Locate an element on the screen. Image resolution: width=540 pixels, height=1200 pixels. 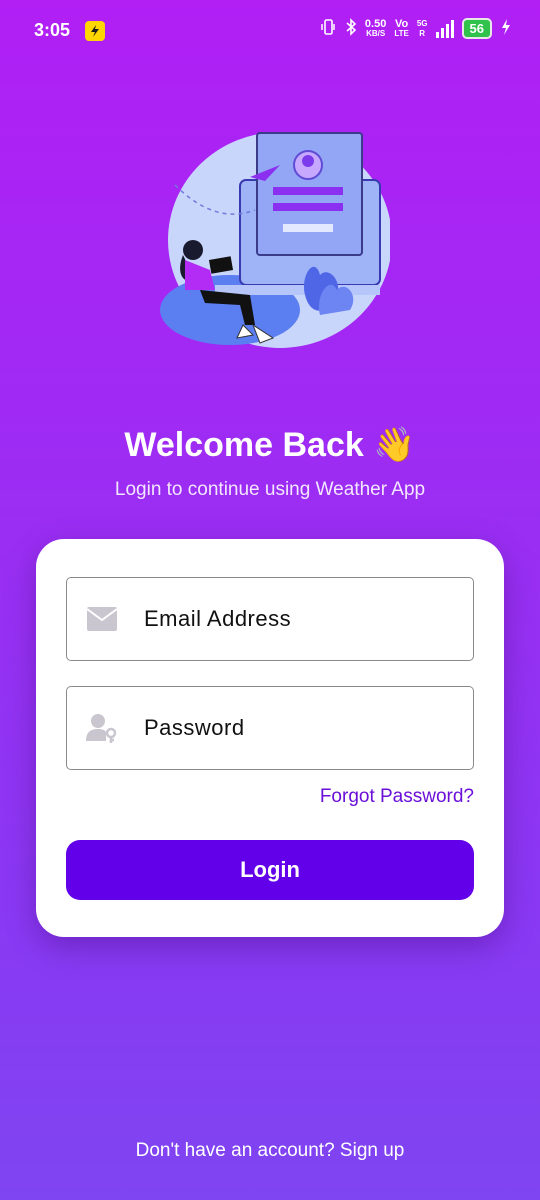
welcome-subtitle: Login to continue using Weather App is located at coordinates (270, 489).